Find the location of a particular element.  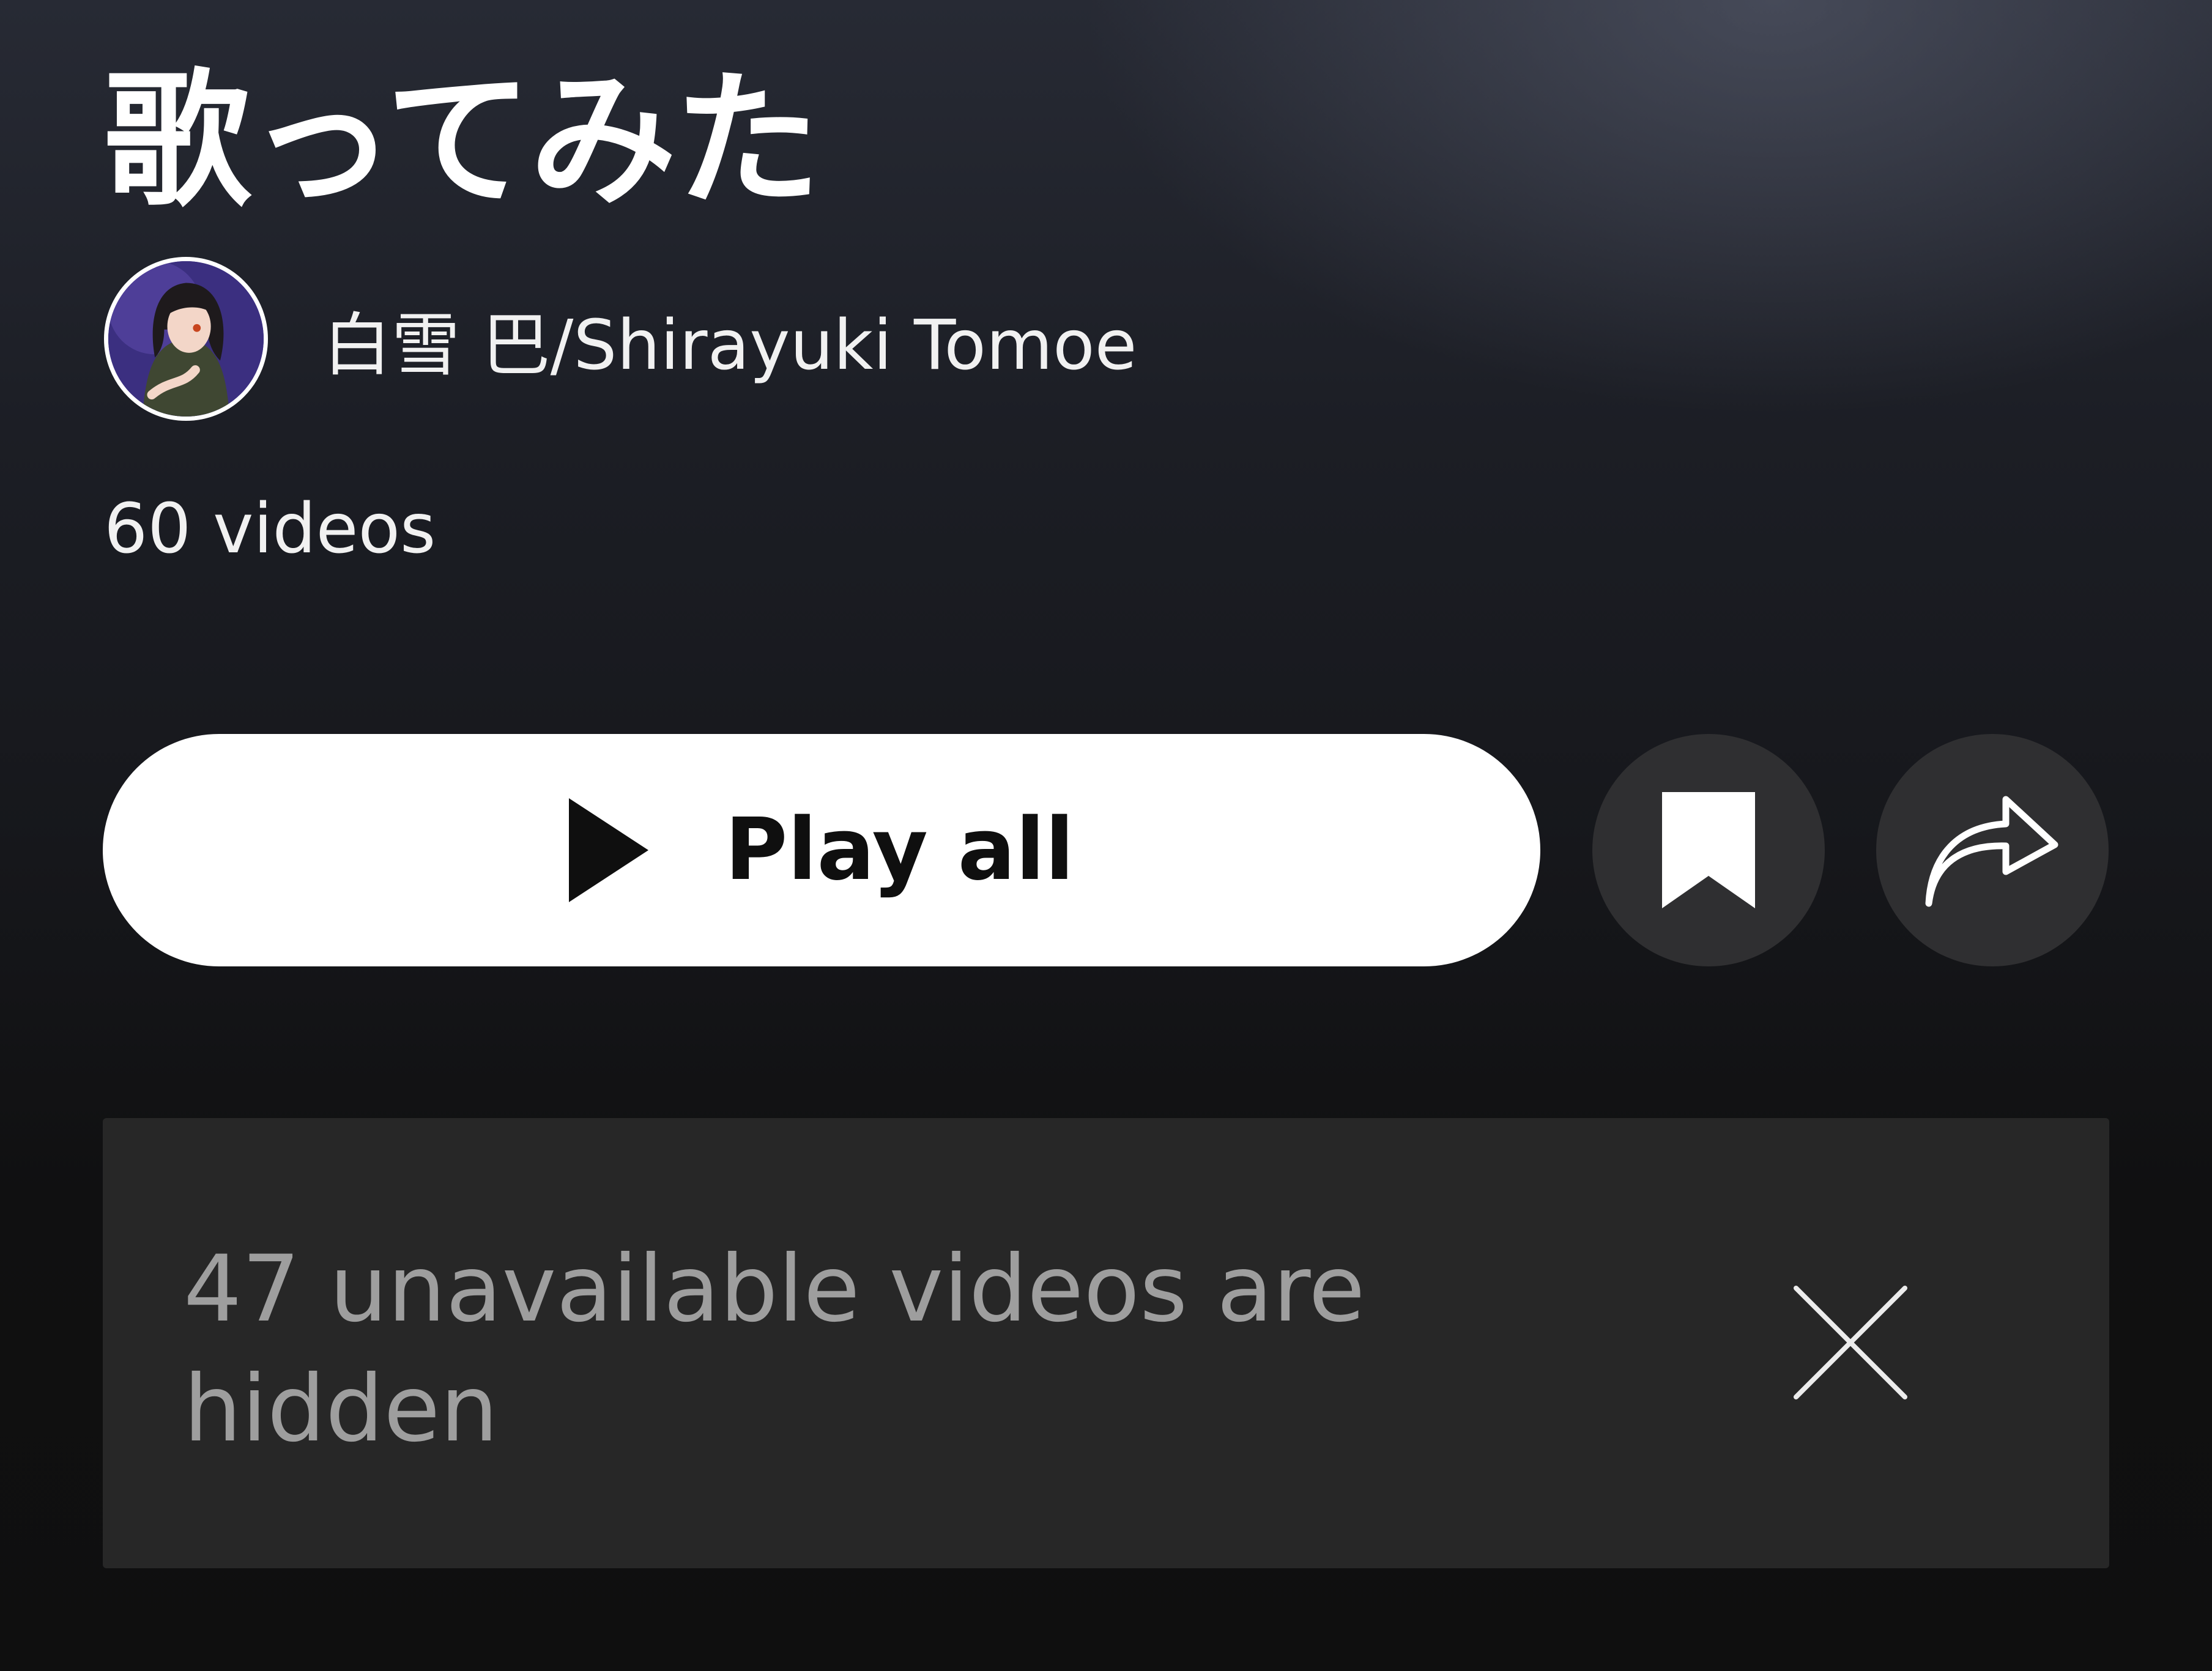

bookmark-icon is located at coordinates (1708, 850).